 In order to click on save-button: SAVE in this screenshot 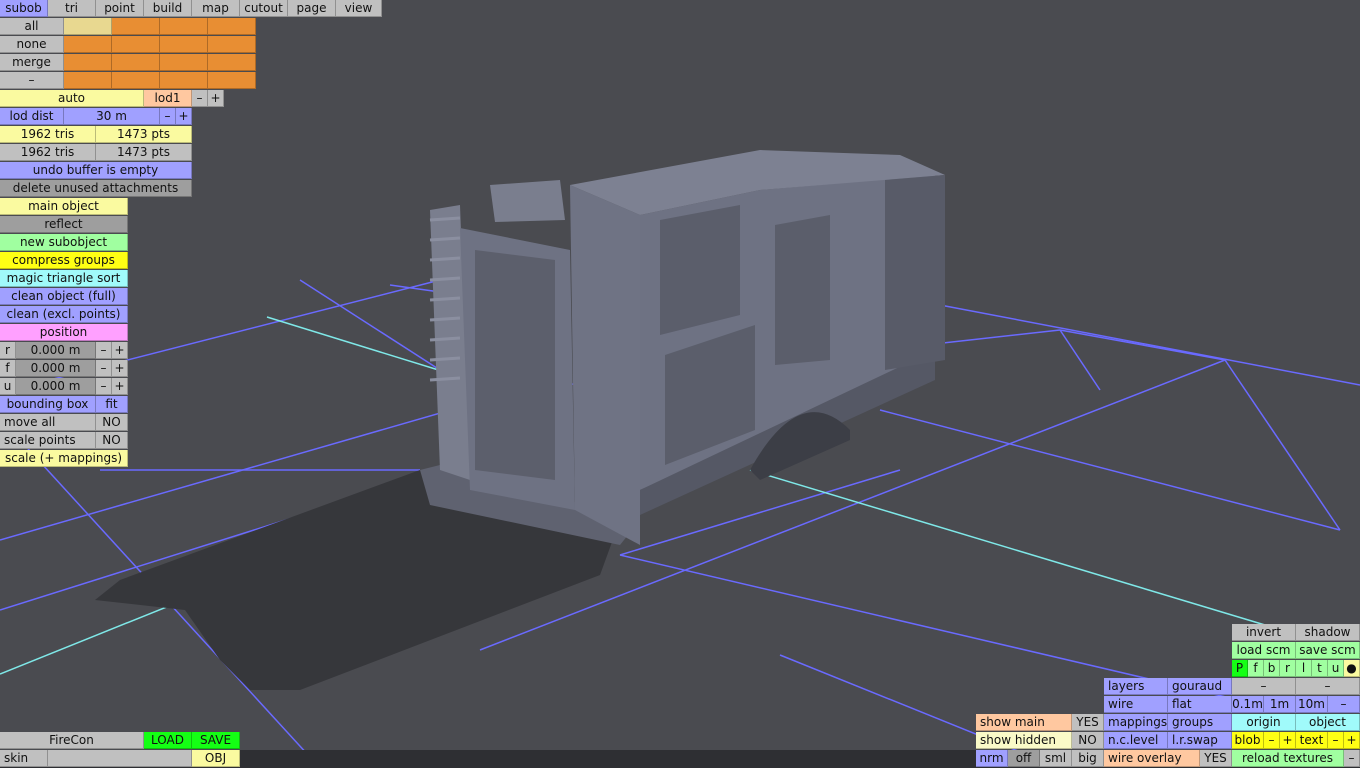, I will do `click(216, 740)`.